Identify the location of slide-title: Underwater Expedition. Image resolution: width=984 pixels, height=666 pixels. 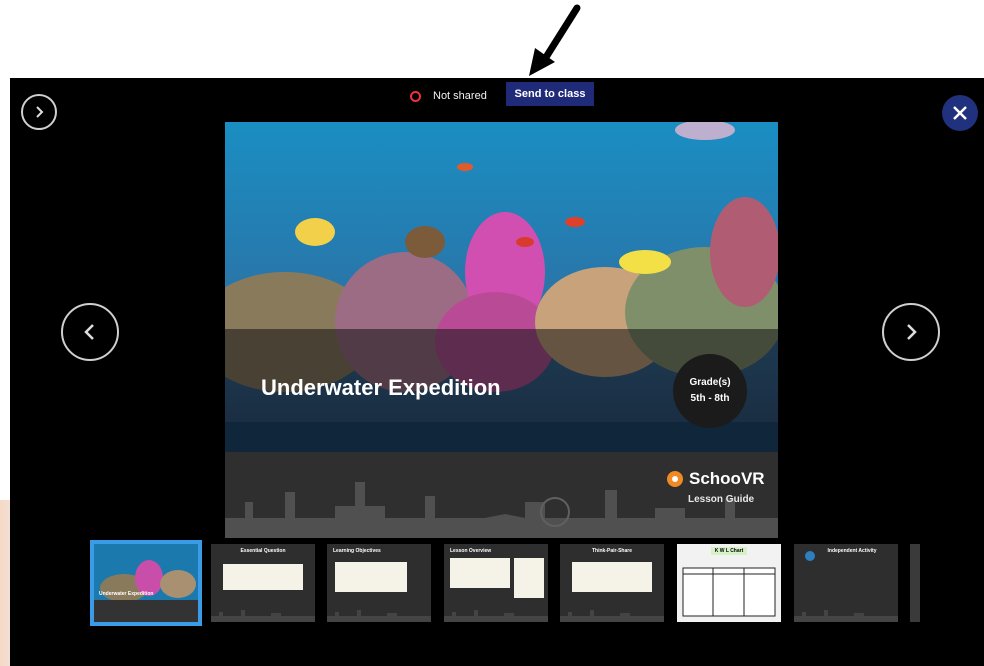
(381, 387).